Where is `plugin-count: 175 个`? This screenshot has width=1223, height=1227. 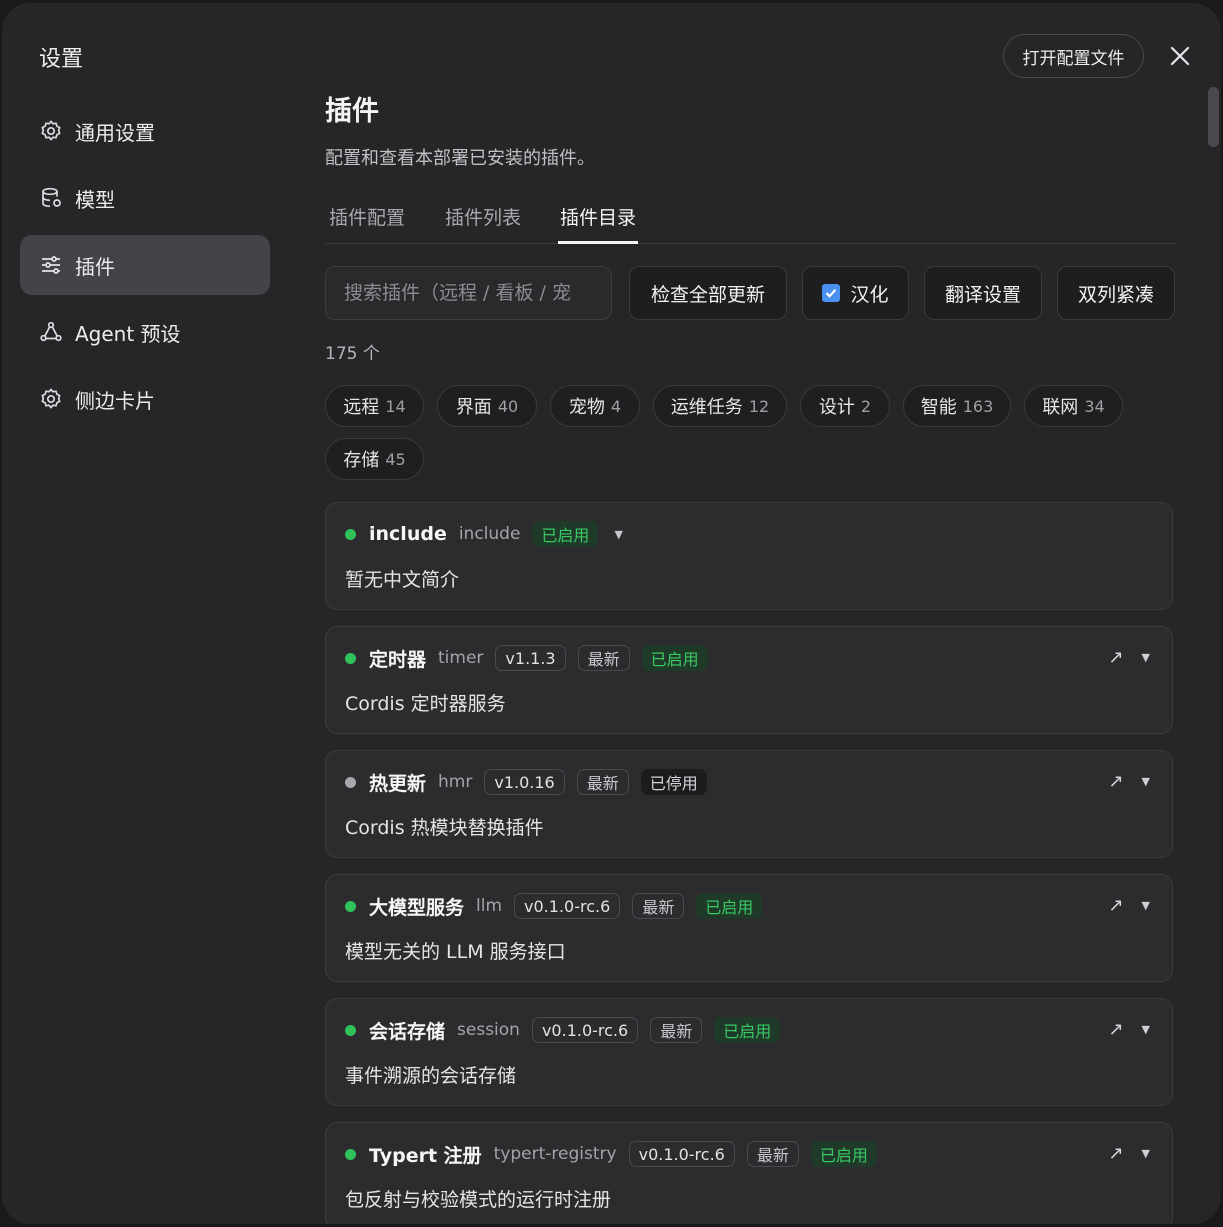
plugin-count: 175 个 is located at coordinates (352, 354).